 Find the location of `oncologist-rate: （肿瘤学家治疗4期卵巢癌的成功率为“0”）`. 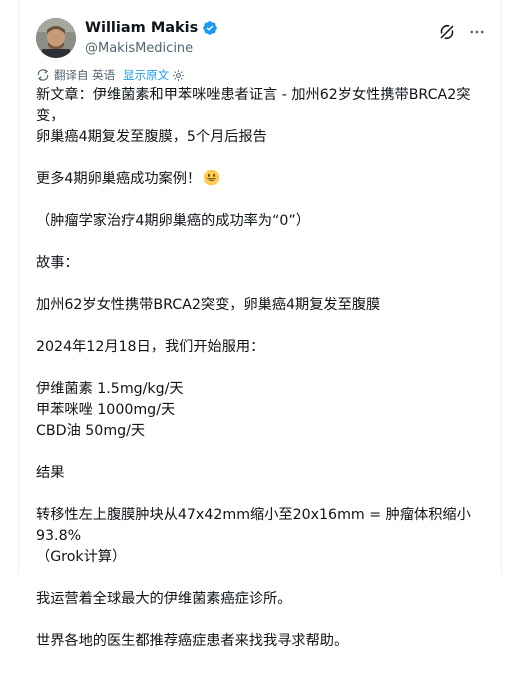

oncologist-rate: （肿瘤学家治疗4期卵巢癌的成功率为“0”） is located at coordinates (173, 221).